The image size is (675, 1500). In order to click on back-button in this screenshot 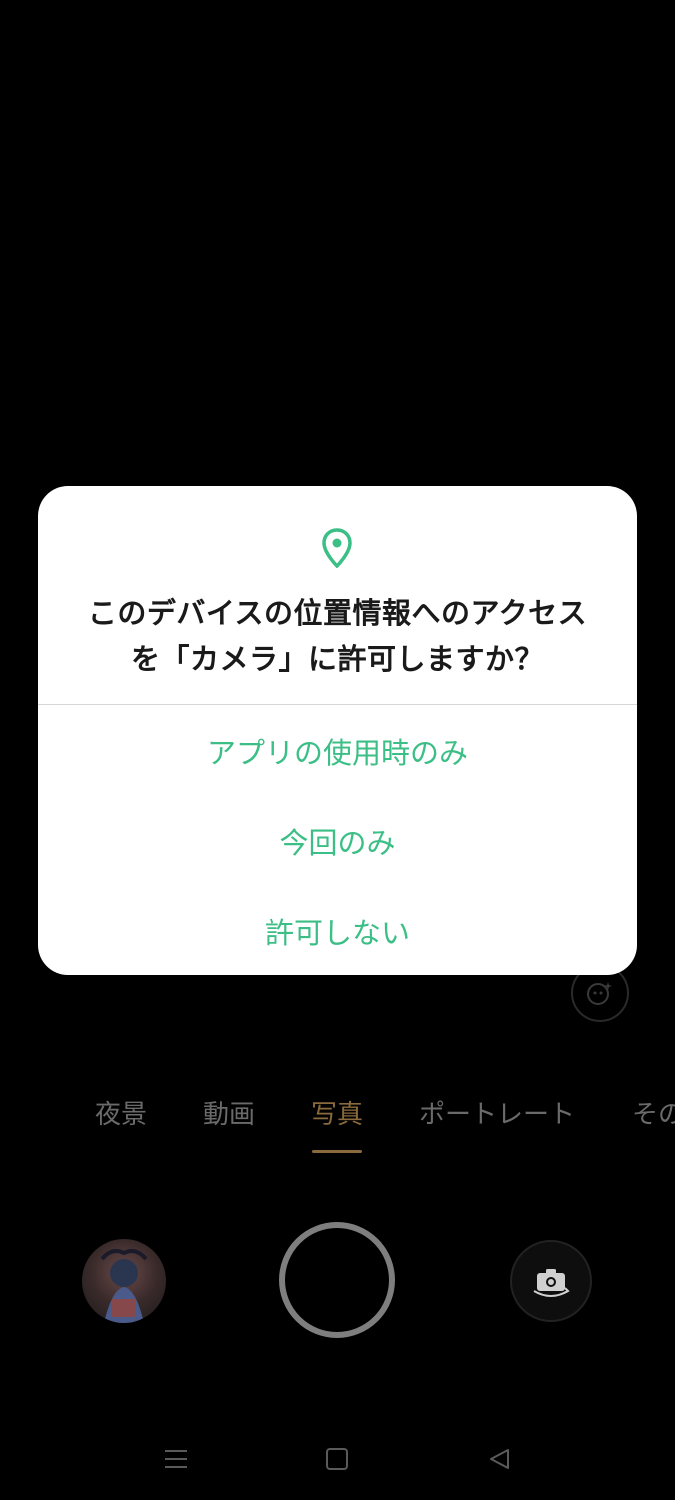, I will do `click(499, 1459)`.